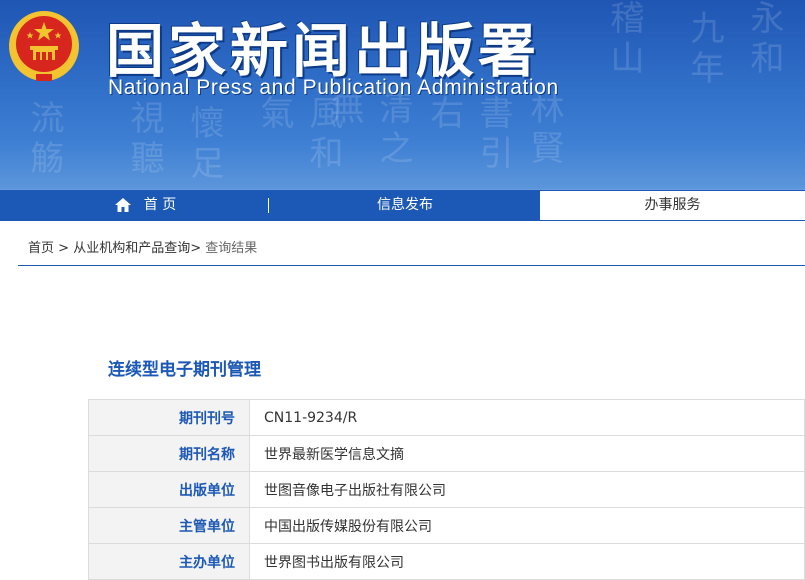 Image resolution: width=805 pixels, height=580 pixels. Describe the element at coordinates (704, 50) in the screenshot. I see `calligraphy-decoration: 九年` at that location.